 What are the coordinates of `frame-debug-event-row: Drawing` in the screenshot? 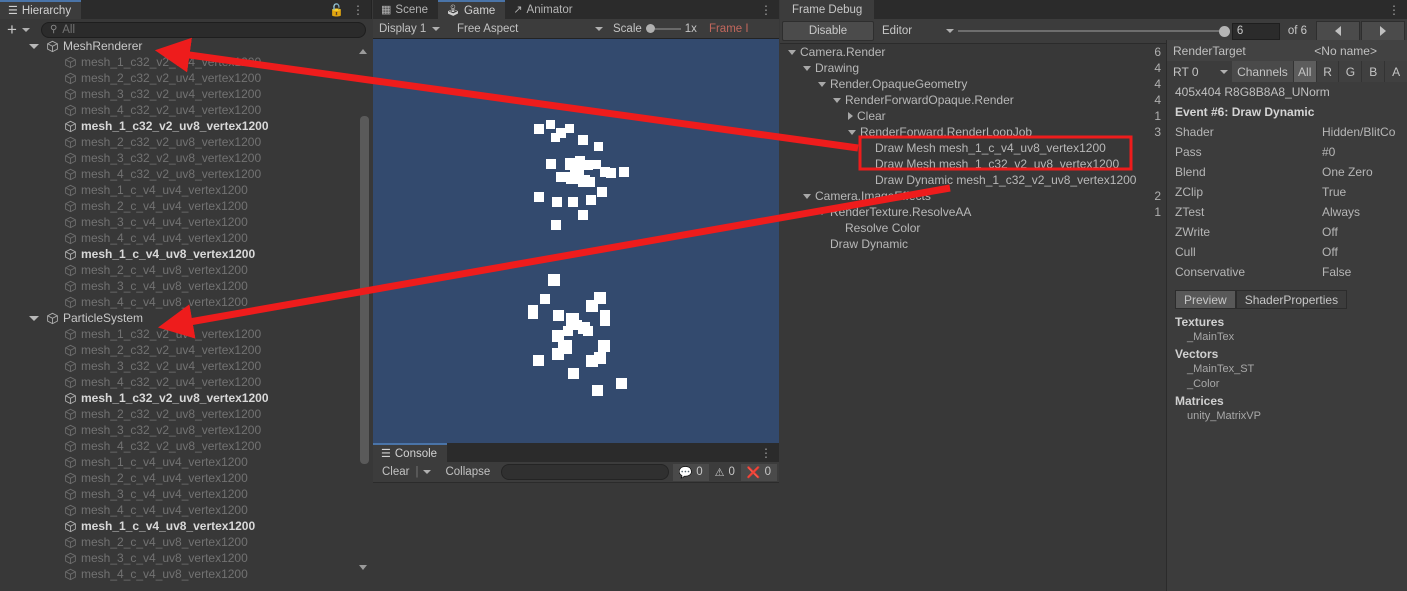 It's located at (960, 68).